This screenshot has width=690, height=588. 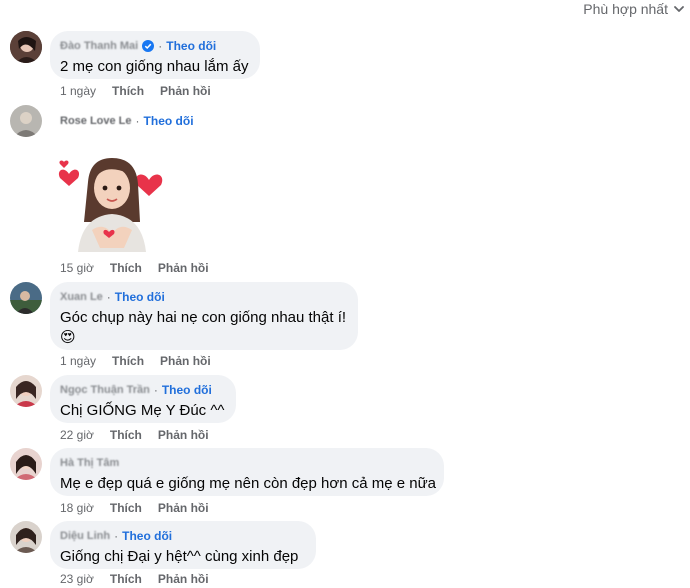 I want to click on commenter-name: Hà Thị Tâm, so click(x=89, y=463).